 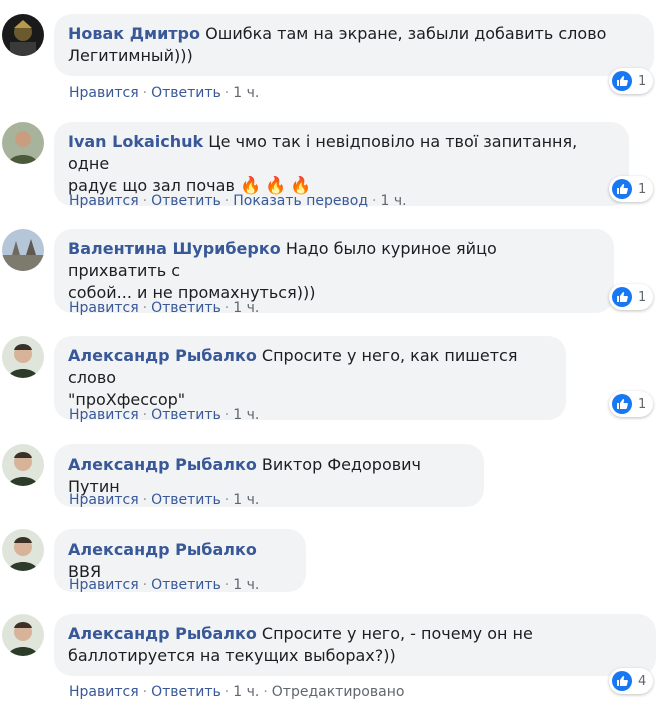 I want to click on translate-link: Показать перевод, so click(x=300, y=201).